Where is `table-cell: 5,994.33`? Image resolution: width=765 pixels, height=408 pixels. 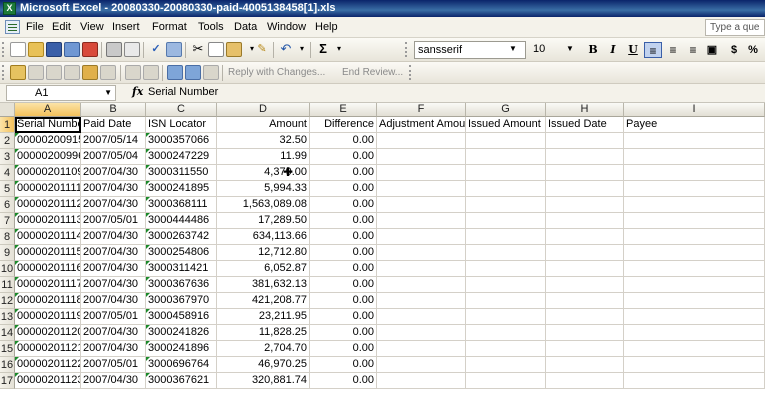
table-cell: 5,994.33 is located at coordinates (263, 189).